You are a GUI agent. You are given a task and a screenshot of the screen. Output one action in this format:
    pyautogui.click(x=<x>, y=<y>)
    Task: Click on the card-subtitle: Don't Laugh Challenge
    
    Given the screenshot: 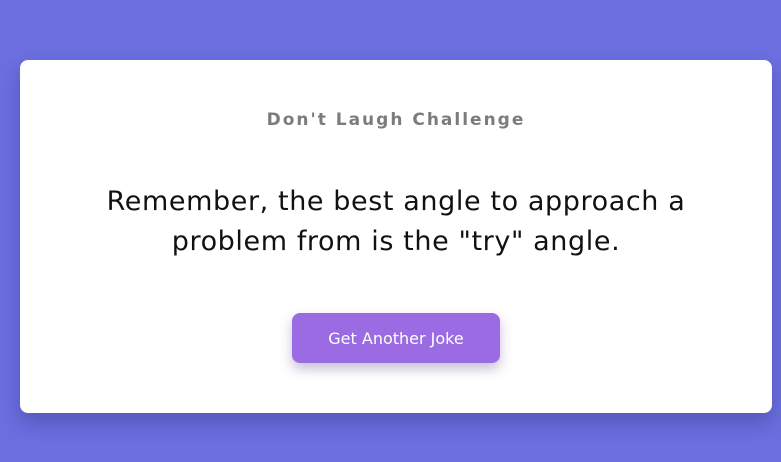 What is the action you would take?
    pyautogui.click(x=396, y=120)
    